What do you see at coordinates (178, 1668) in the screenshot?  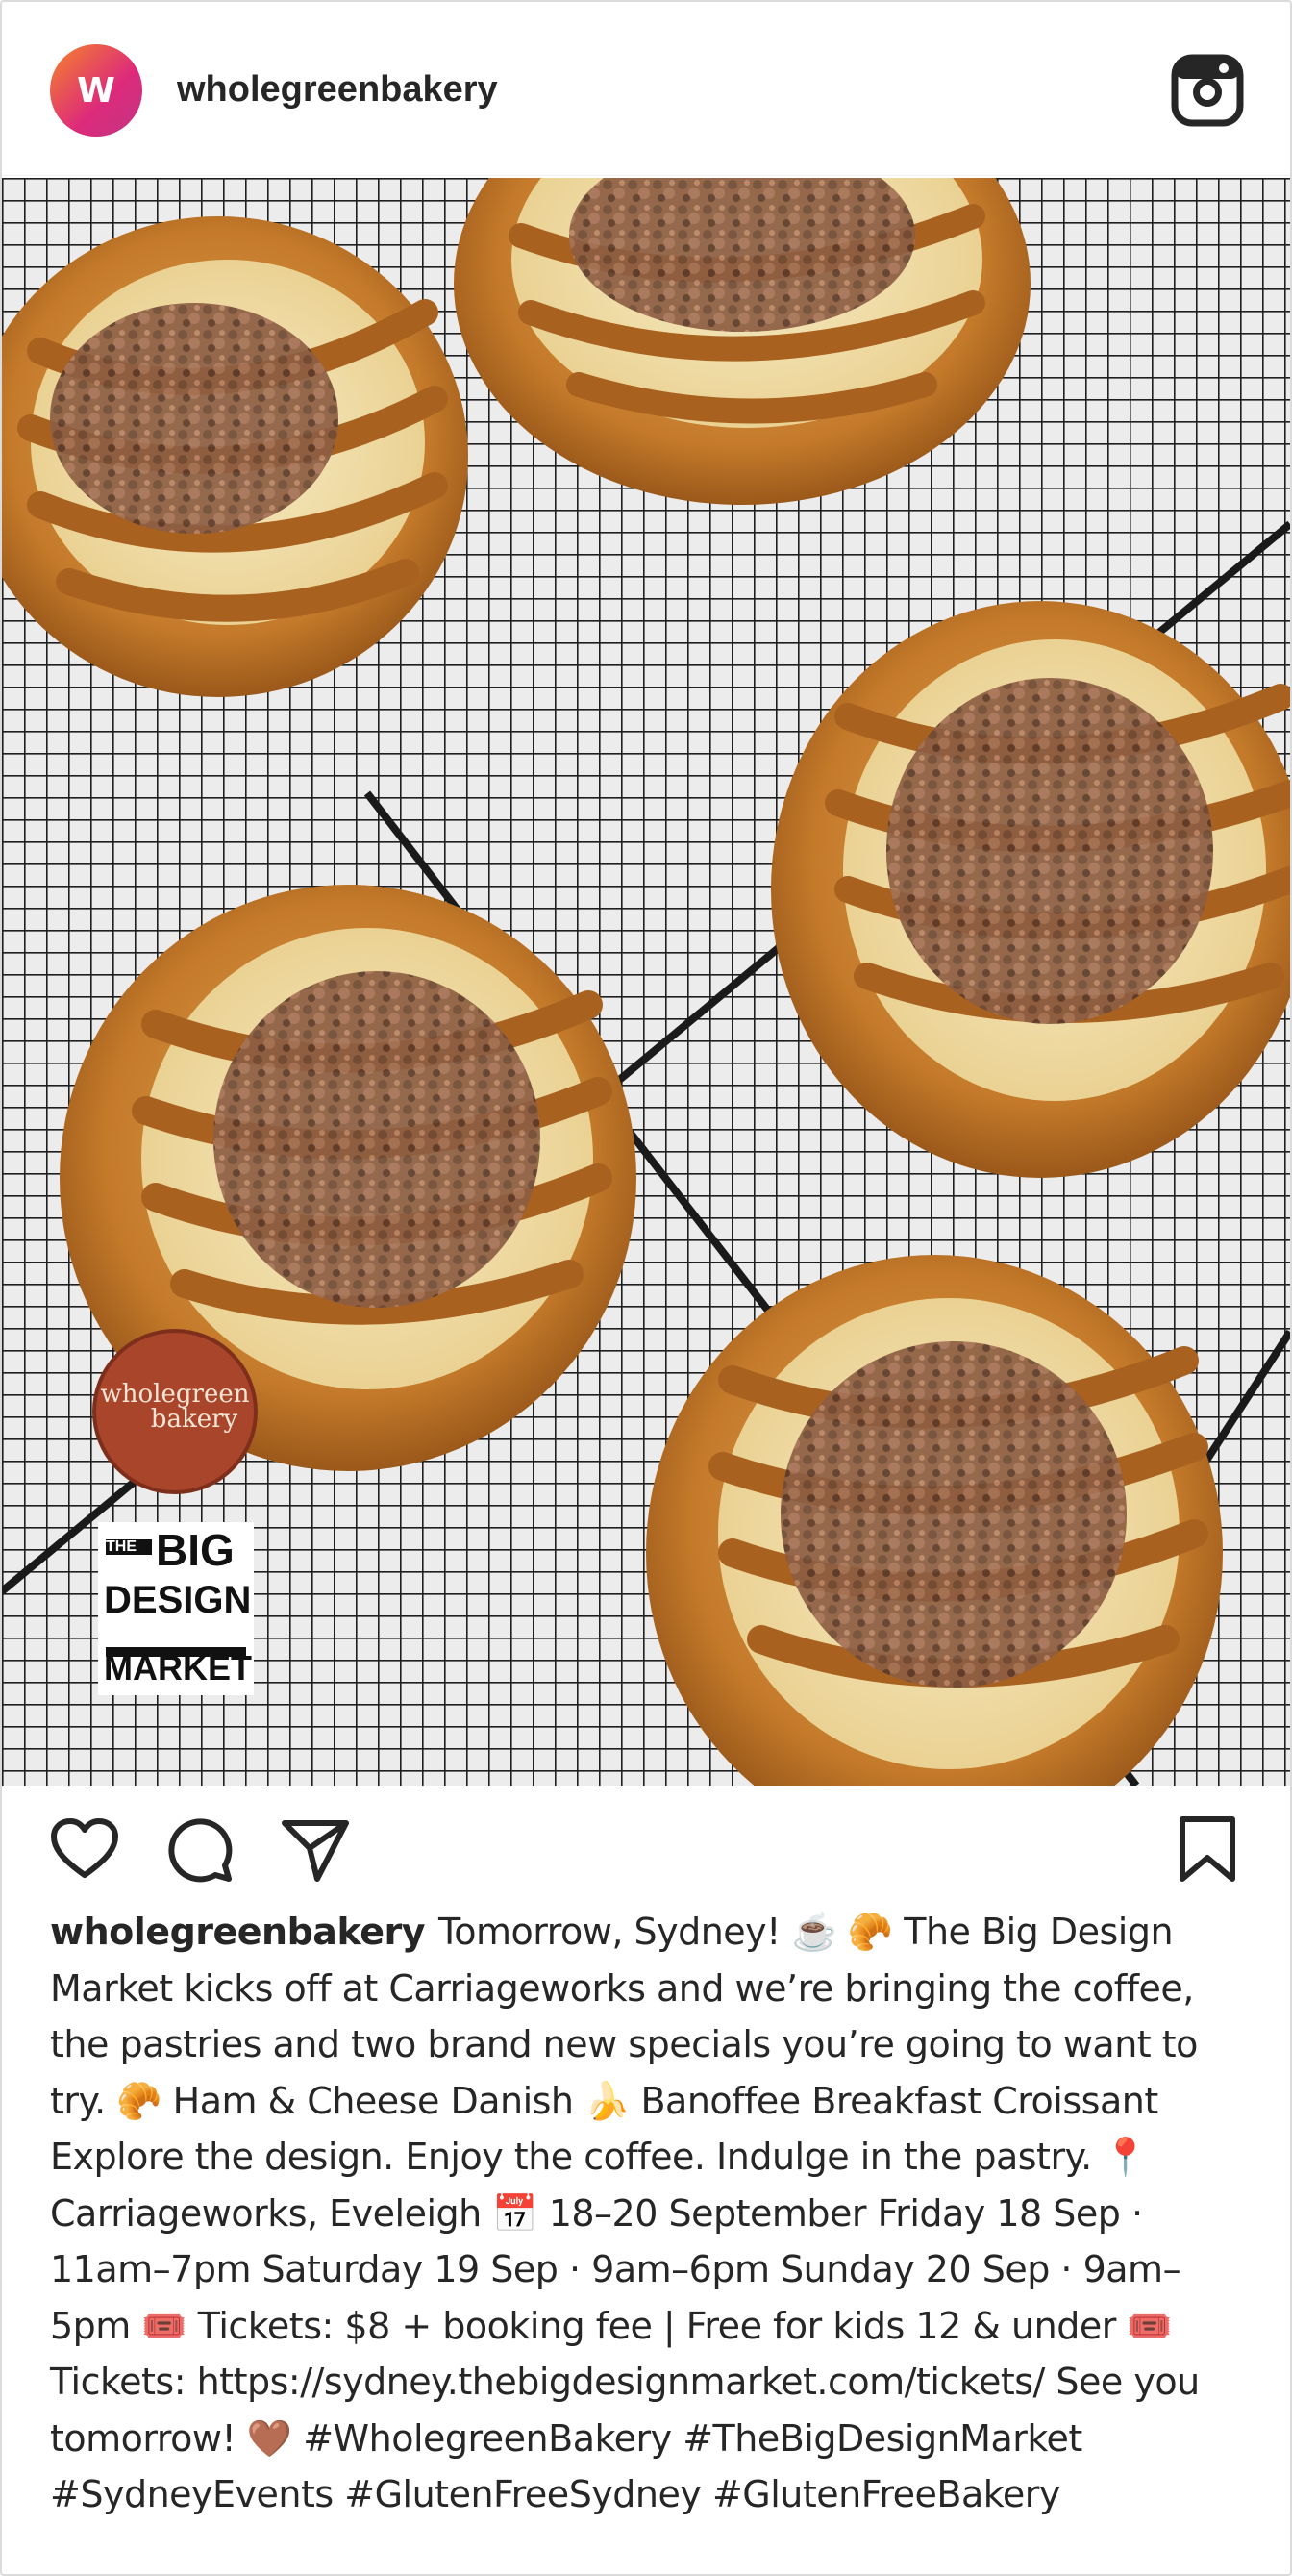 I see `badge-line4: MARKET` at bounding box center [178, 1668].